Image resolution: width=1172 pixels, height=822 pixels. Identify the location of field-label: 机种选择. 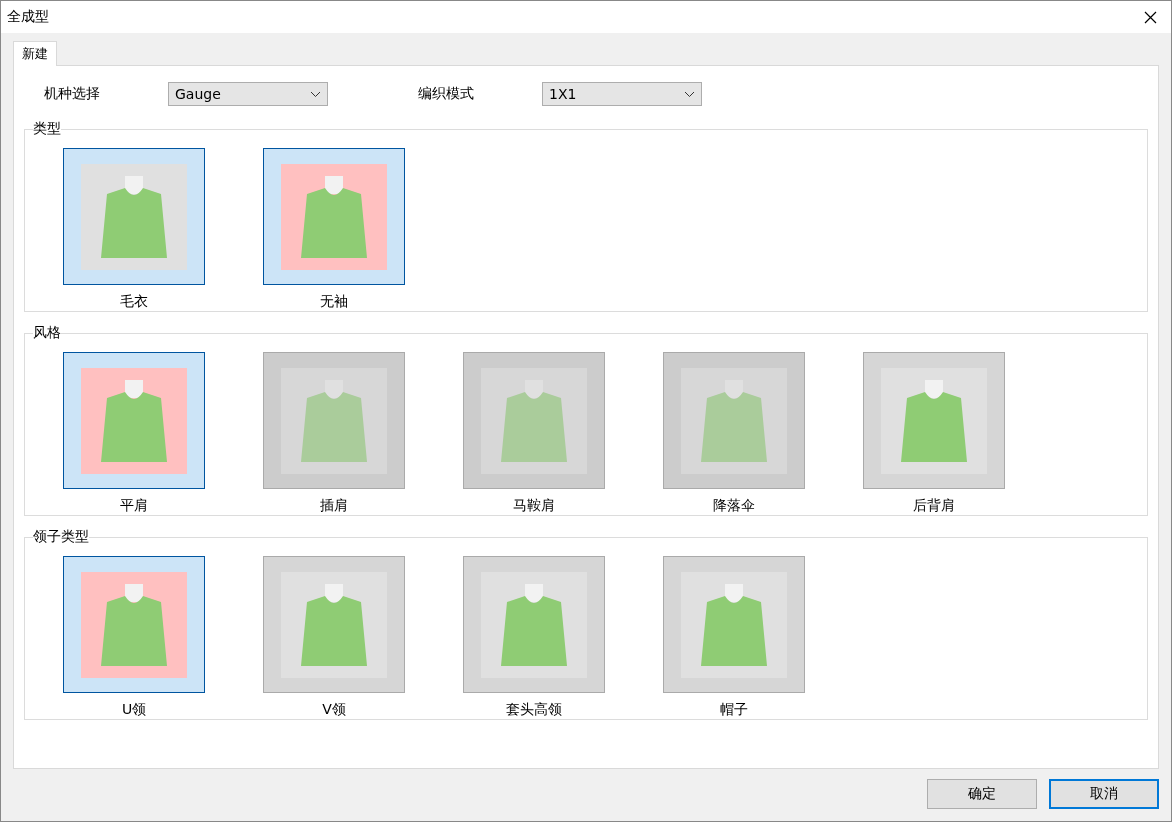
(72, 94).